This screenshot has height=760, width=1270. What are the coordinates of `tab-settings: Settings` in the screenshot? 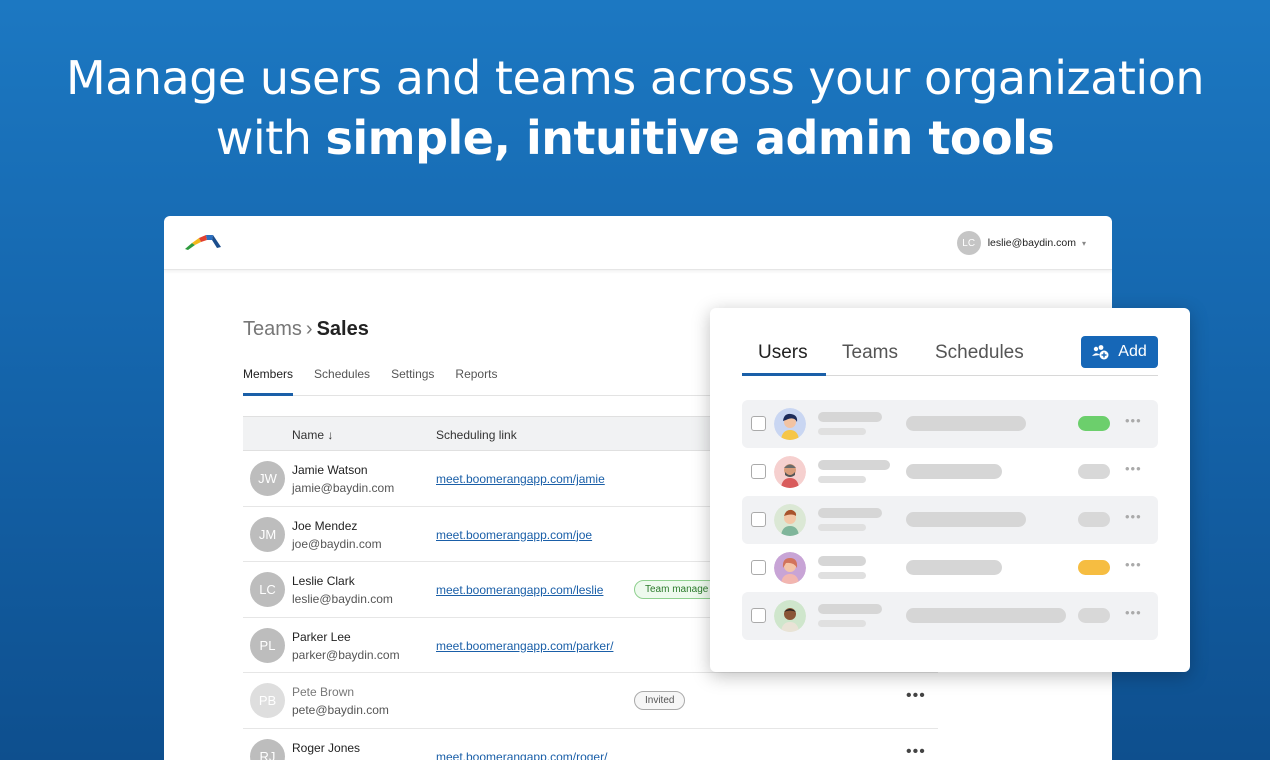 It's located at (412, 380).